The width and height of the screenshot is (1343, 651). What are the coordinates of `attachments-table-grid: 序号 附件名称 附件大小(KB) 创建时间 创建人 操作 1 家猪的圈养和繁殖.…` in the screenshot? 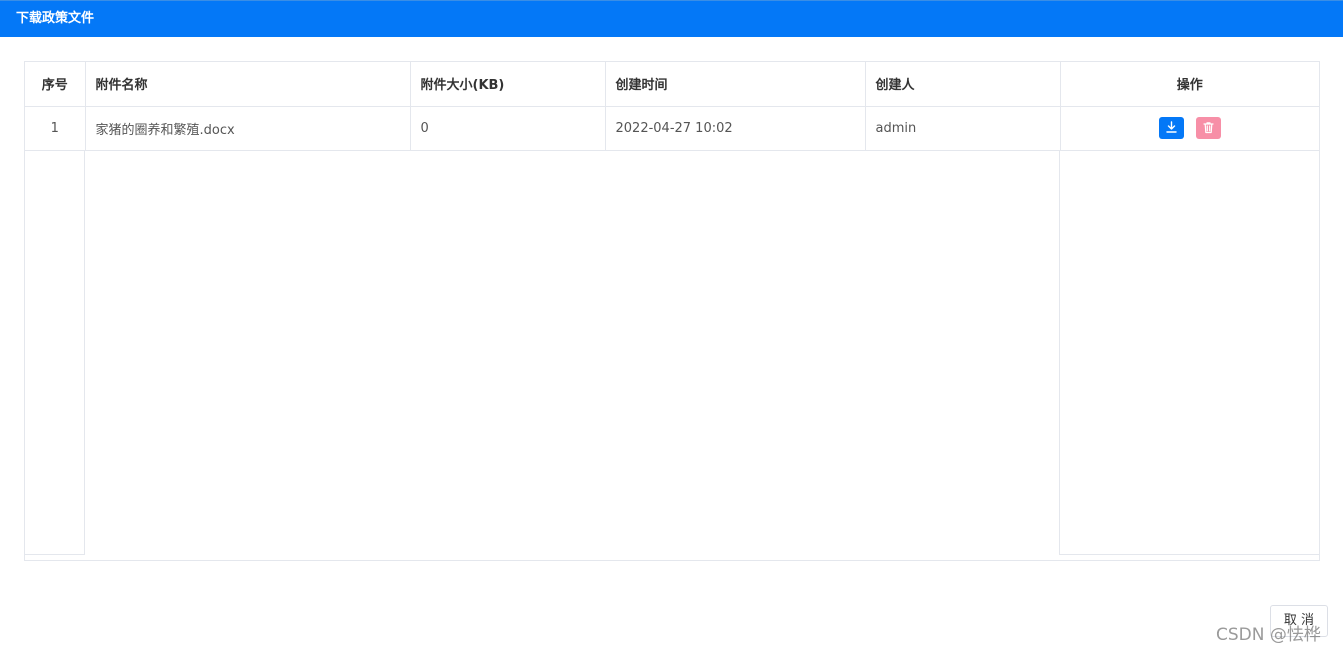 It's located at (672, 106).